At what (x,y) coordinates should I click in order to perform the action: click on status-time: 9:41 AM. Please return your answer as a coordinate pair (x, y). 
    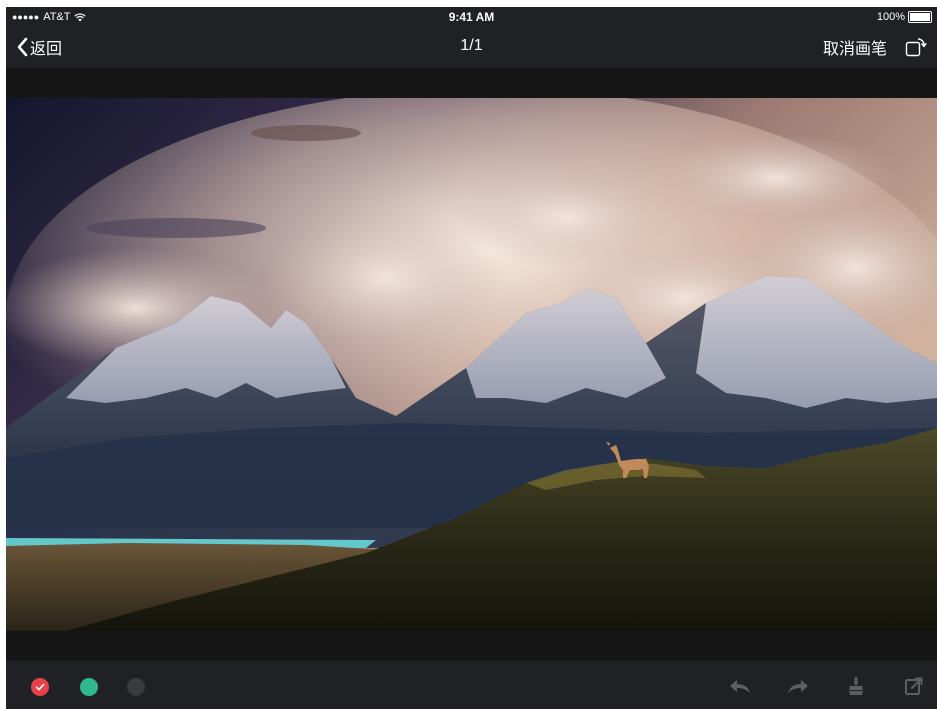
    Looking at the image, I should click on (471, 17).